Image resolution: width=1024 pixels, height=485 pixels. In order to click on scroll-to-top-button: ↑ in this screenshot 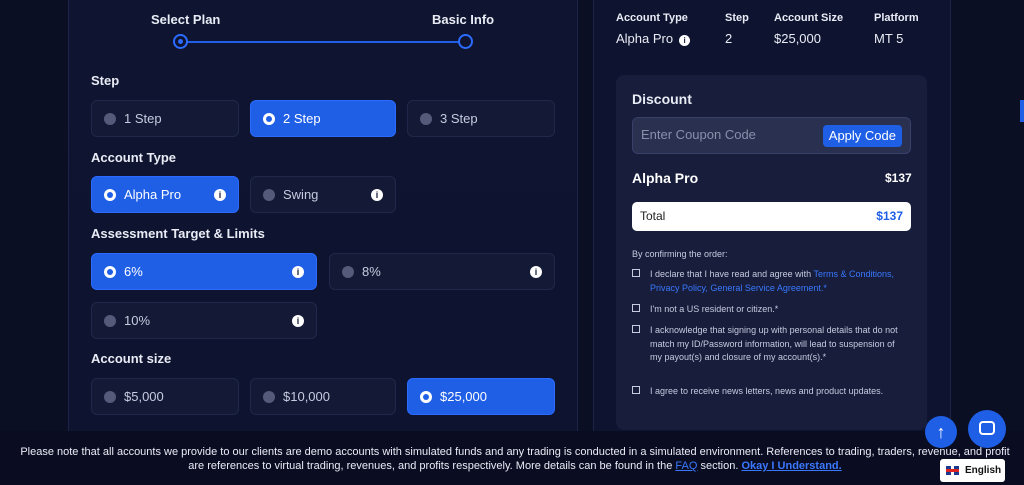, I will do `click(941, 432)`.